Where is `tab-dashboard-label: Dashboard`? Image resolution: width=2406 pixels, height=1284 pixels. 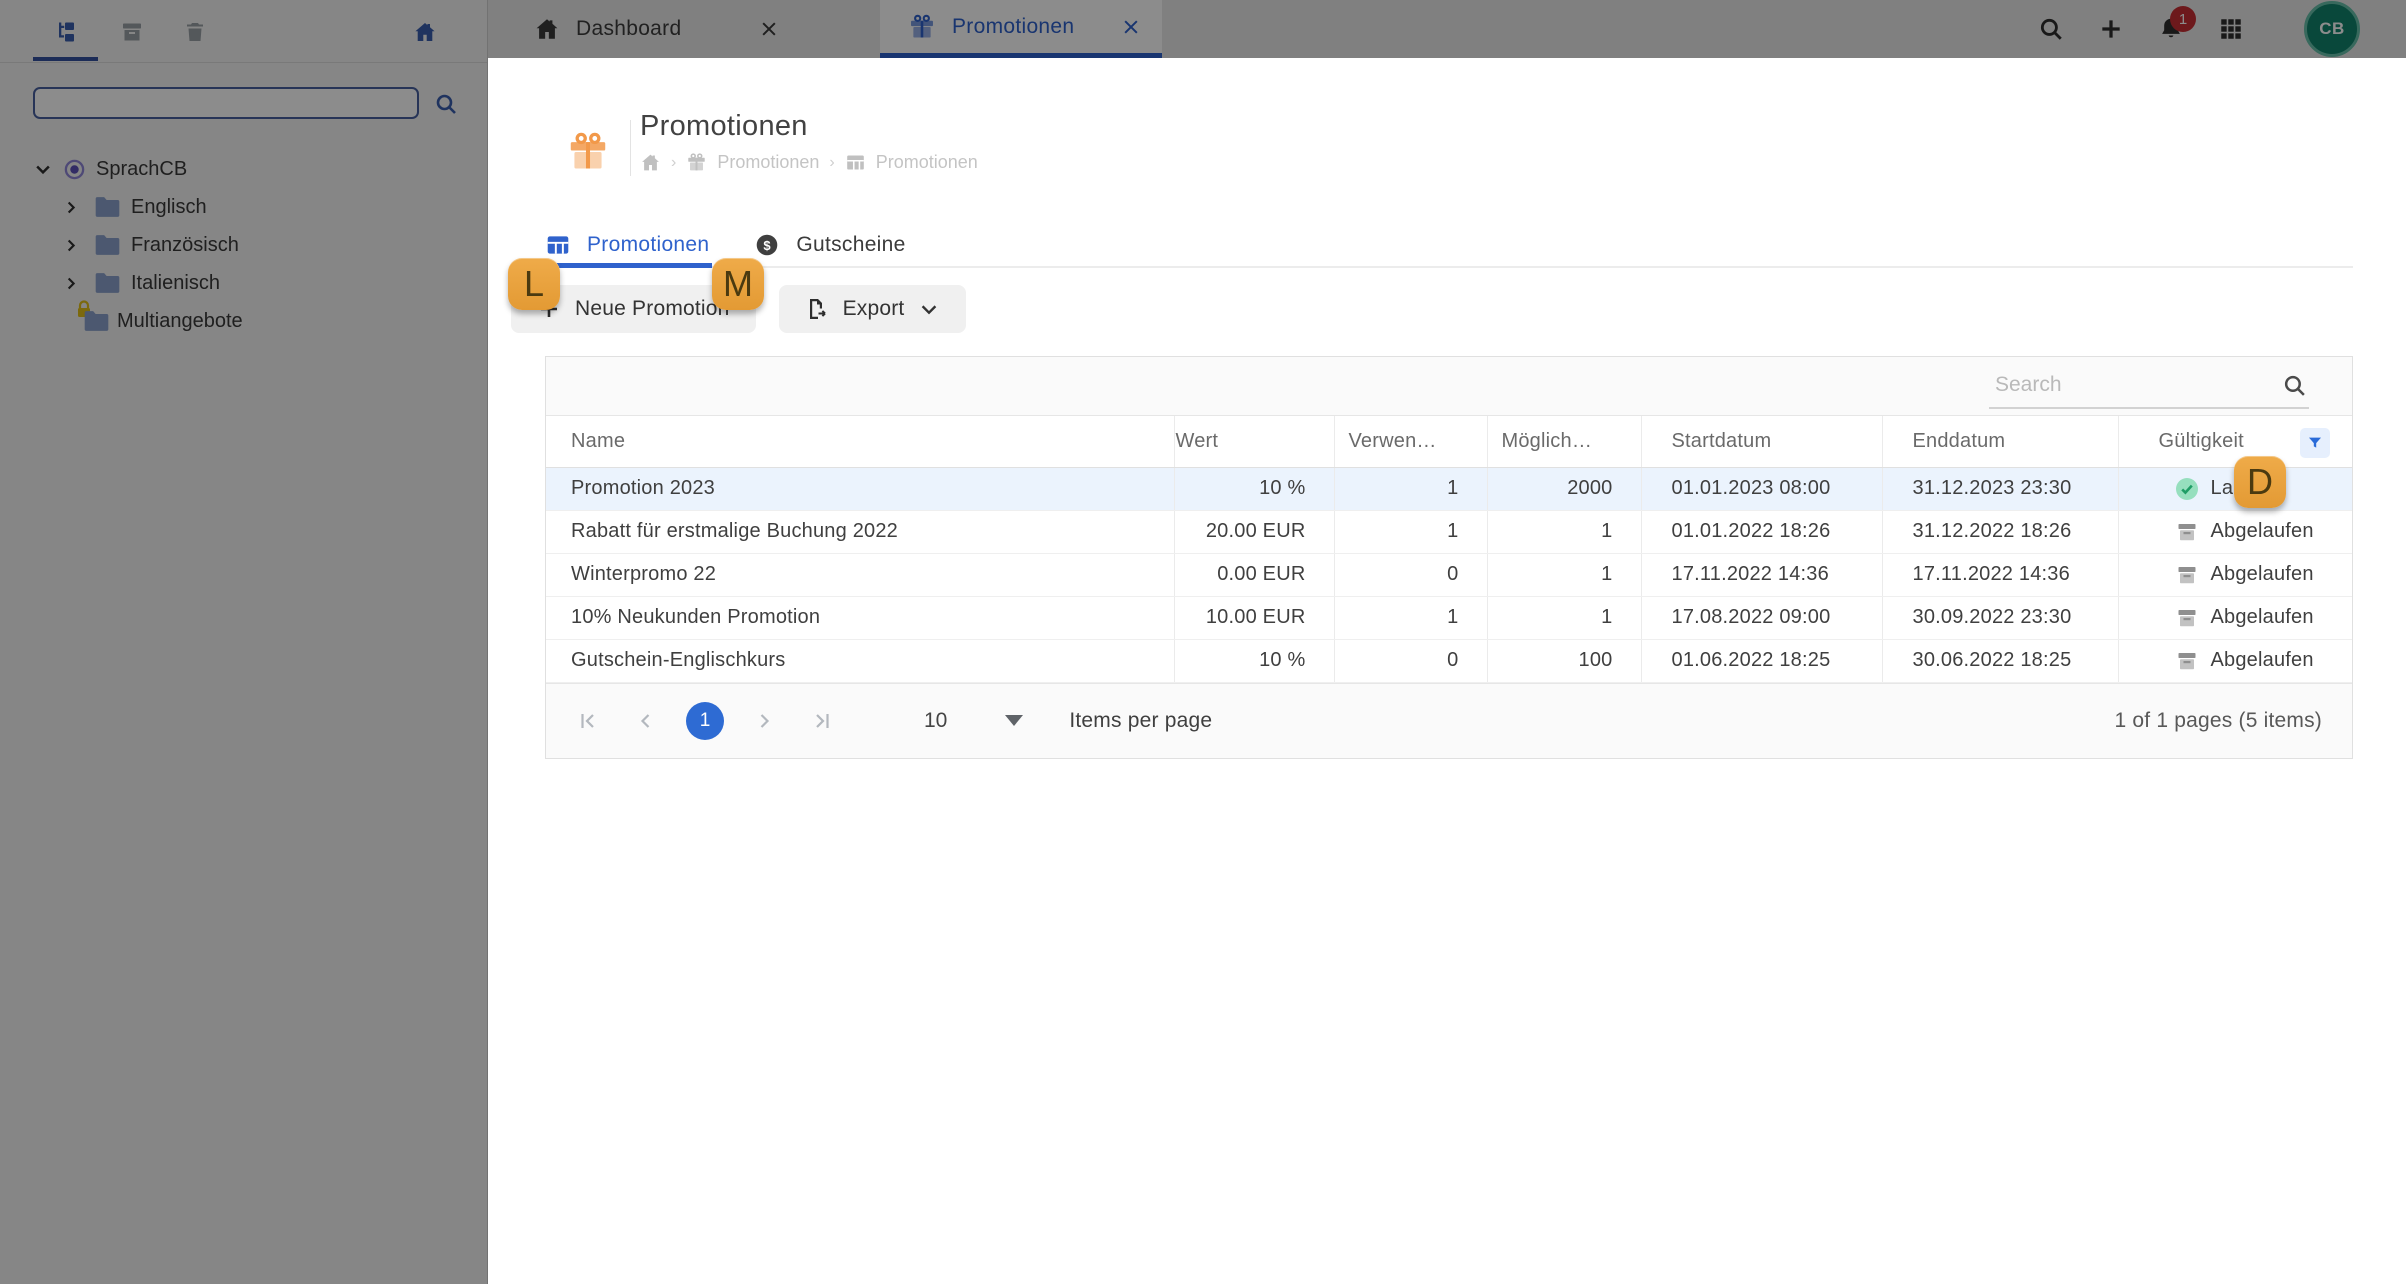
tab-dashboard-label: Dashboard is located at coordinates (629, 28).